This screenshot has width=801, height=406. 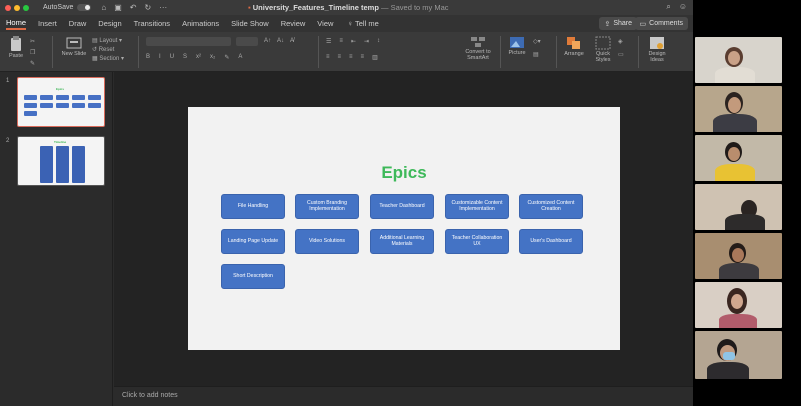 What do you see at coordinates (478, 48) in the screenshot?
I see `convert-to-smartart-button: Convert to SmartArt` at bounding box center [478, 48].